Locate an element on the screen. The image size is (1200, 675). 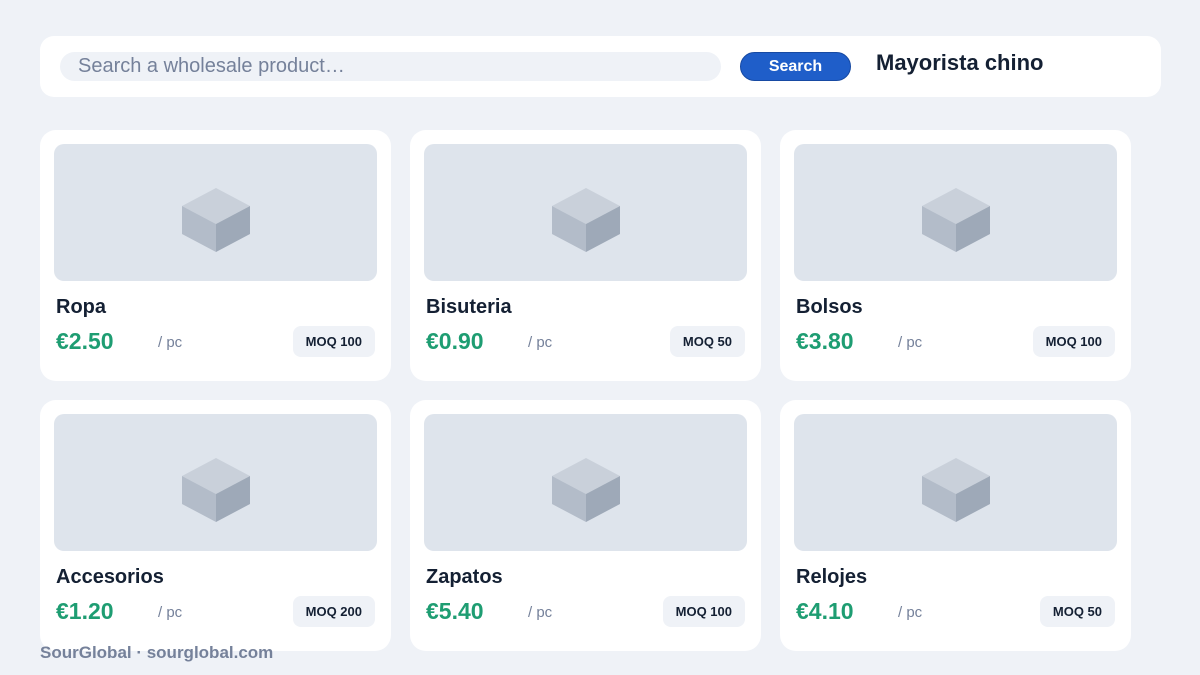
product-name: Bisuteria is located at coordinates (469, 307).